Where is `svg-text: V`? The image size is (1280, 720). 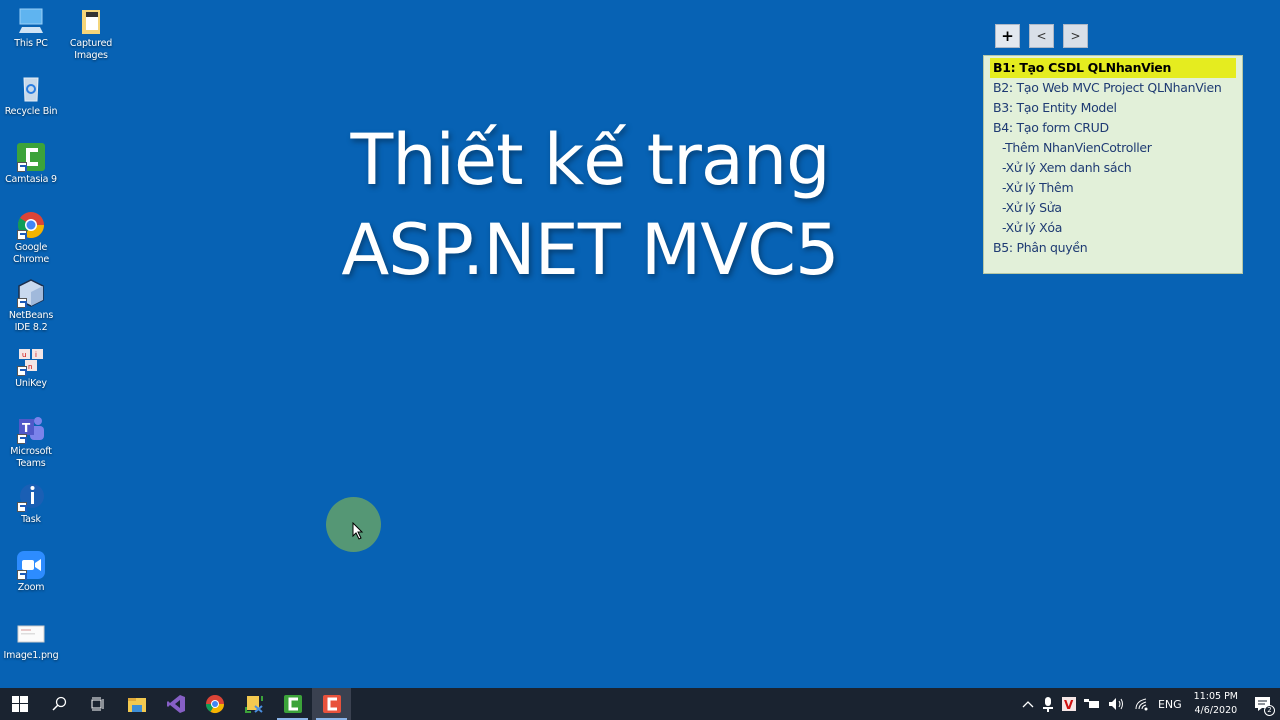
svg-text: V is located at coordinates (1069, 704).